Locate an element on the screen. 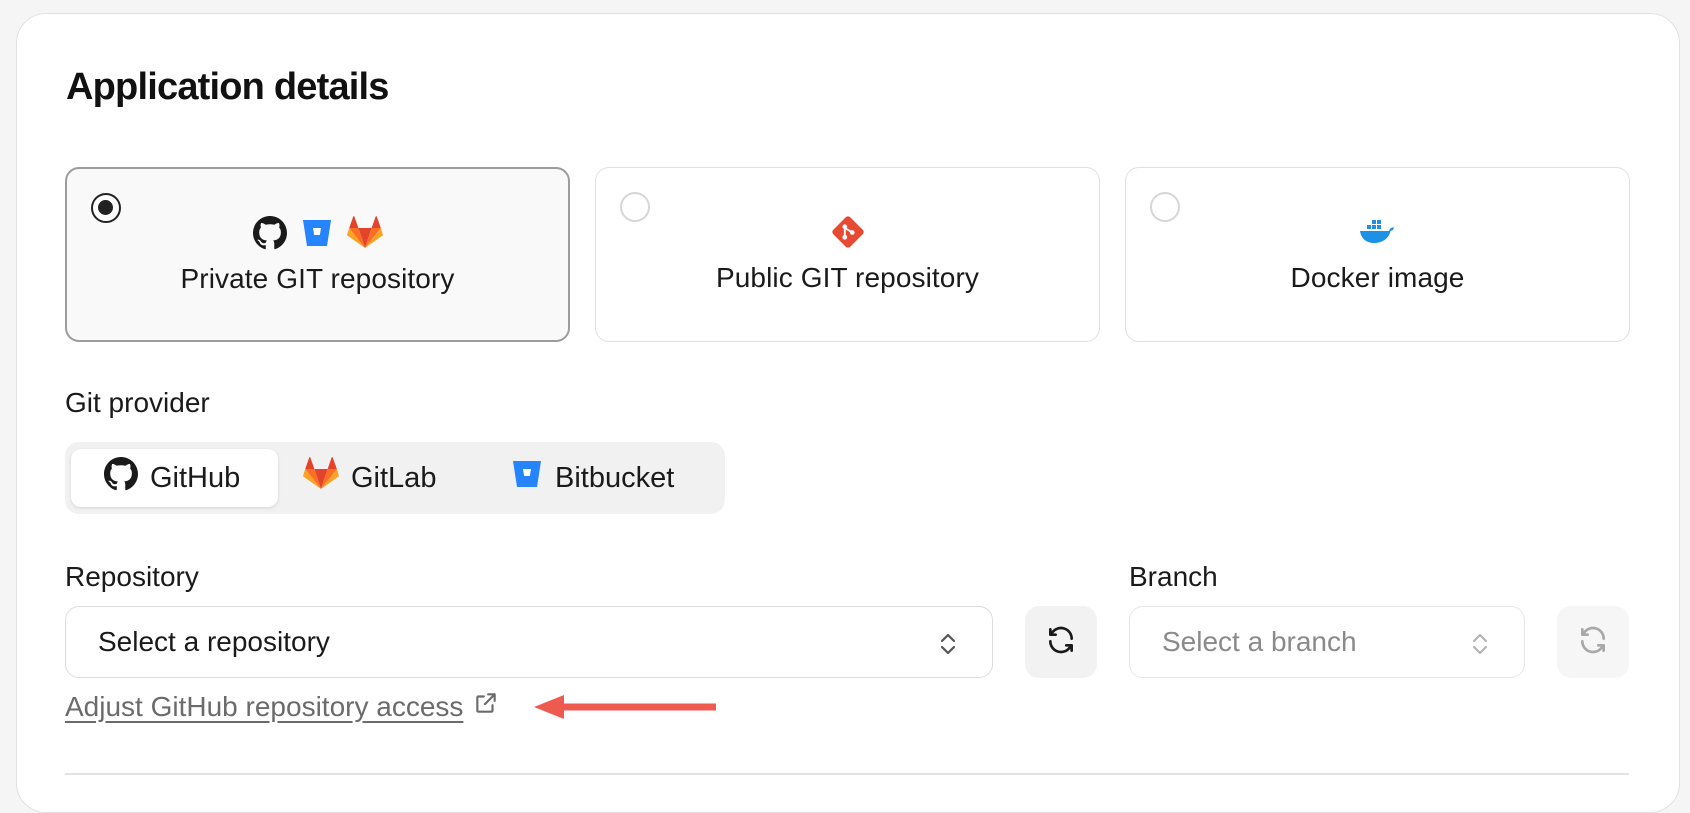  source-option-private-git: Private GIT repository is located at coordinates (317, 254).